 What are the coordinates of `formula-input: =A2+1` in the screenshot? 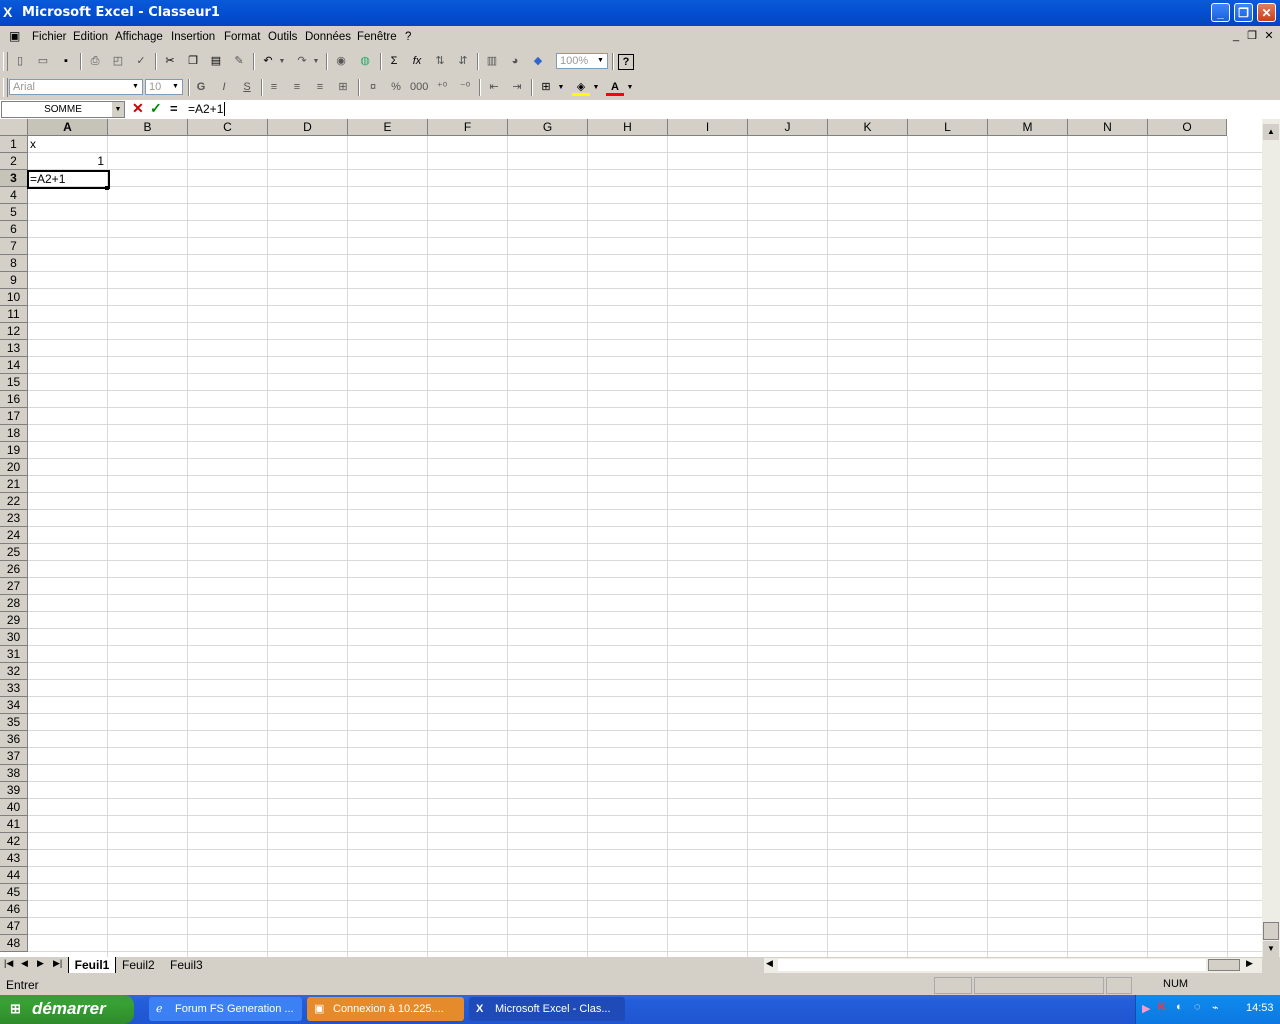 It's located at (207, 109).